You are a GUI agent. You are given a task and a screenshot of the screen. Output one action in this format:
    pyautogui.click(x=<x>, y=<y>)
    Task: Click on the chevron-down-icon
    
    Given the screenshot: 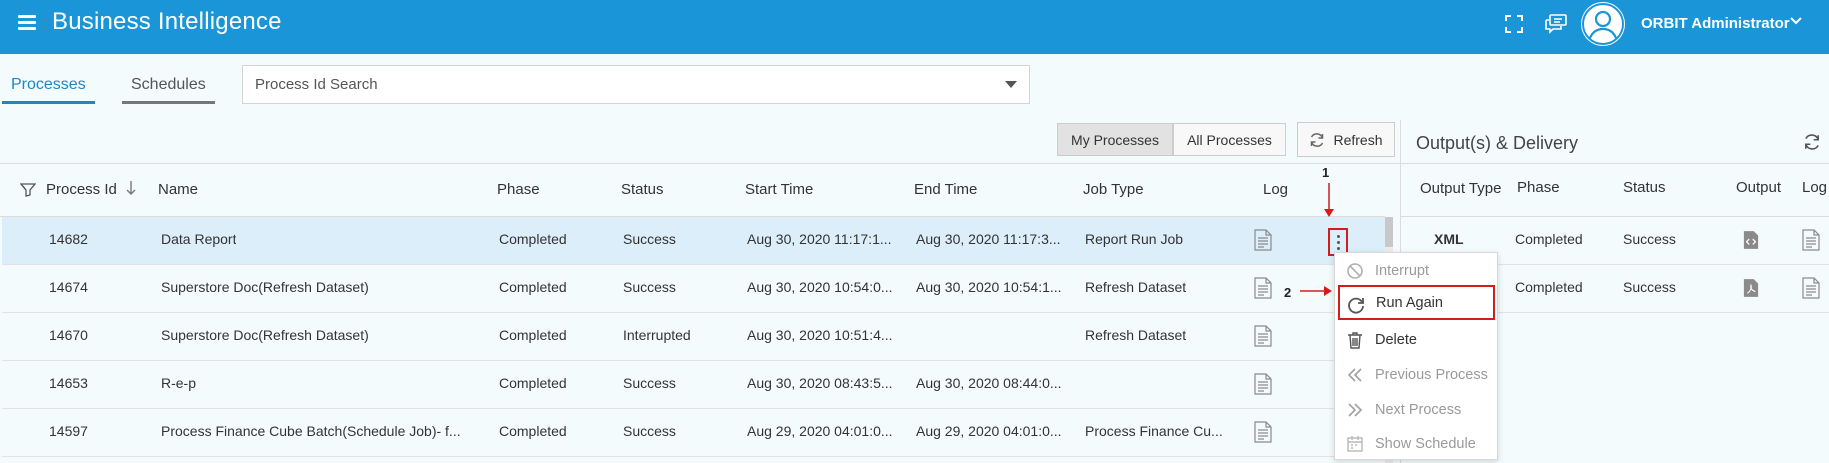 What is the action you would take?
    pyautogui.click(x=1796, y=23)
    